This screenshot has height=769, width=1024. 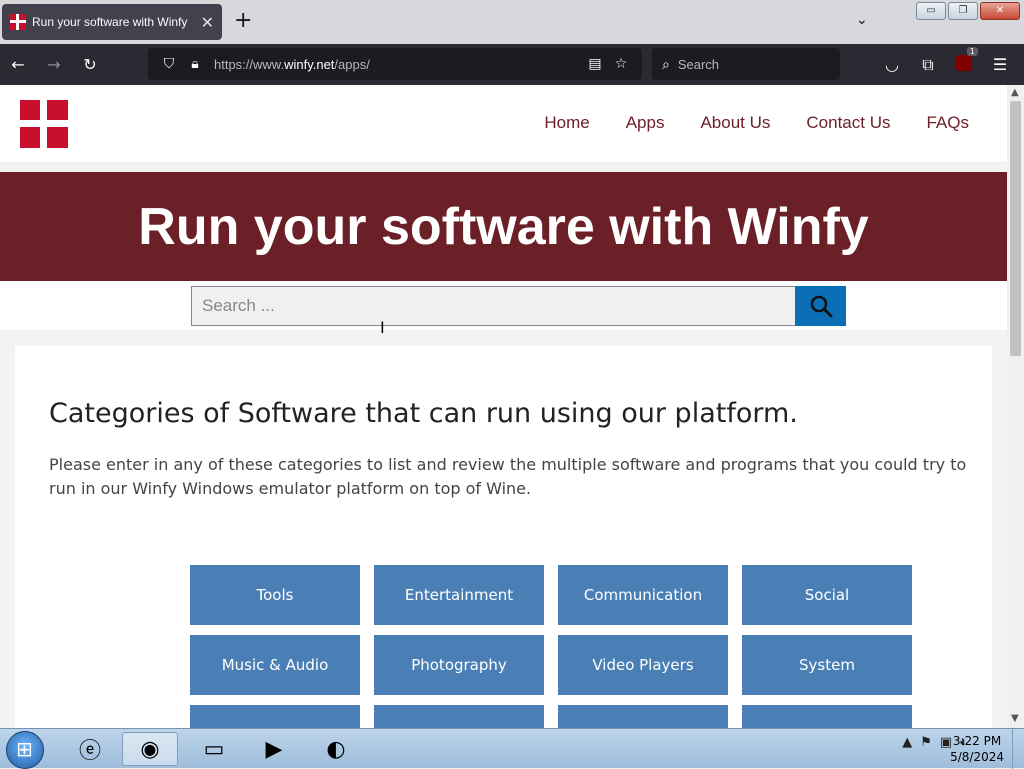 I want to click on bookmark-star-icon: ☆, so click(x=621, y=64).